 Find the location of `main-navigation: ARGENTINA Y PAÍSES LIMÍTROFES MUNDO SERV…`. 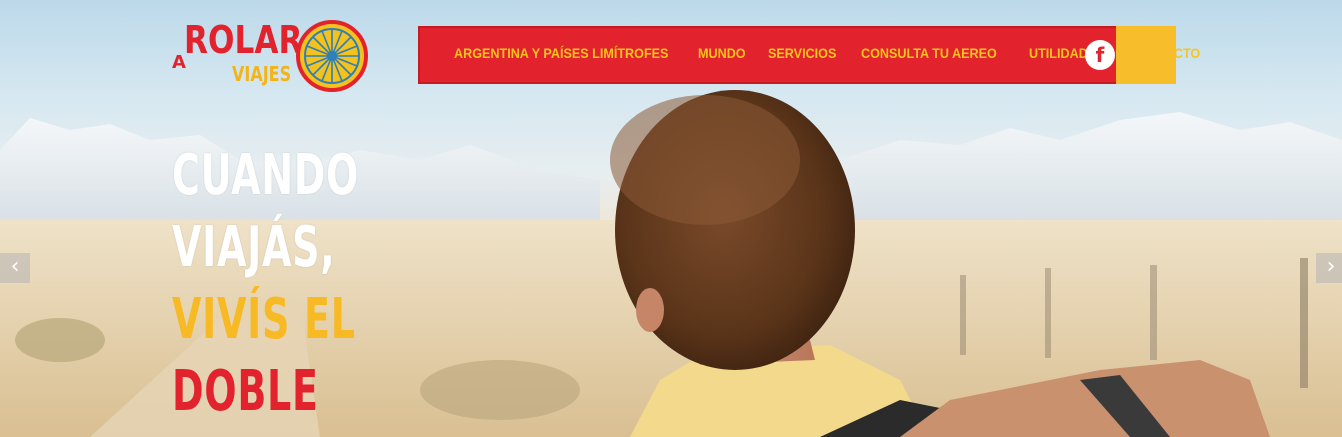

main-navigation: ARGENTINA Y PAÍSES LIMÍTROFES MUNDO SERV… is located at coordinates (809, 55).